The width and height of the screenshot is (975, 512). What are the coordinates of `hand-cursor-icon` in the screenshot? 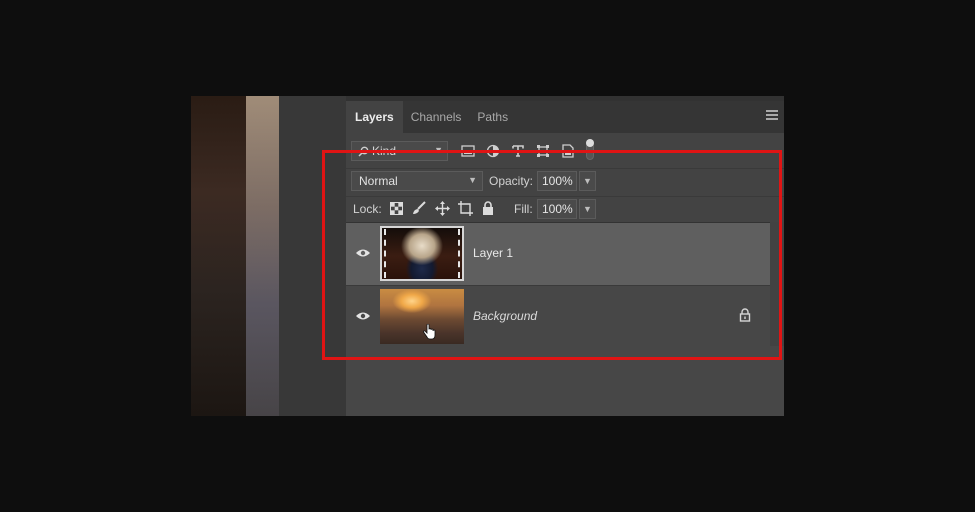 It's located at (429, 332).